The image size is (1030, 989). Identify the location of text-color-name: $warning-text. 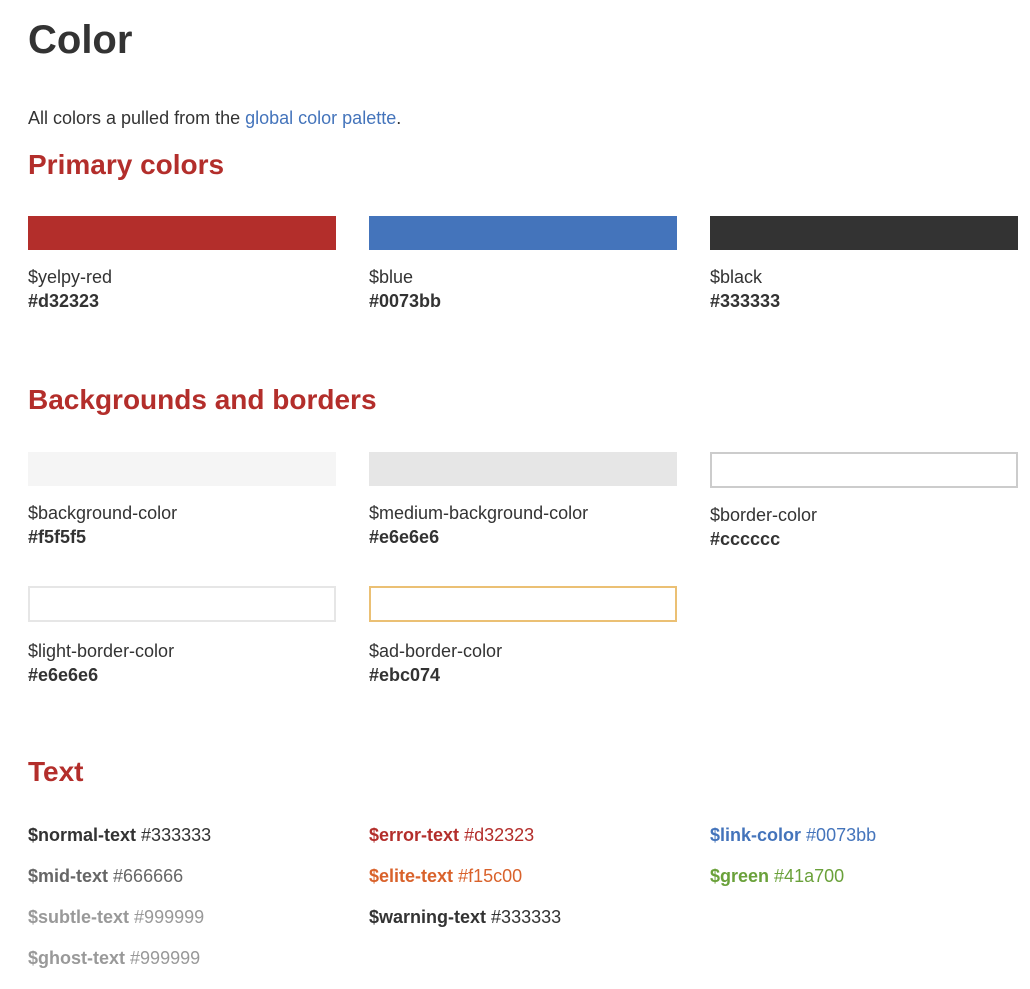
(428, 917).